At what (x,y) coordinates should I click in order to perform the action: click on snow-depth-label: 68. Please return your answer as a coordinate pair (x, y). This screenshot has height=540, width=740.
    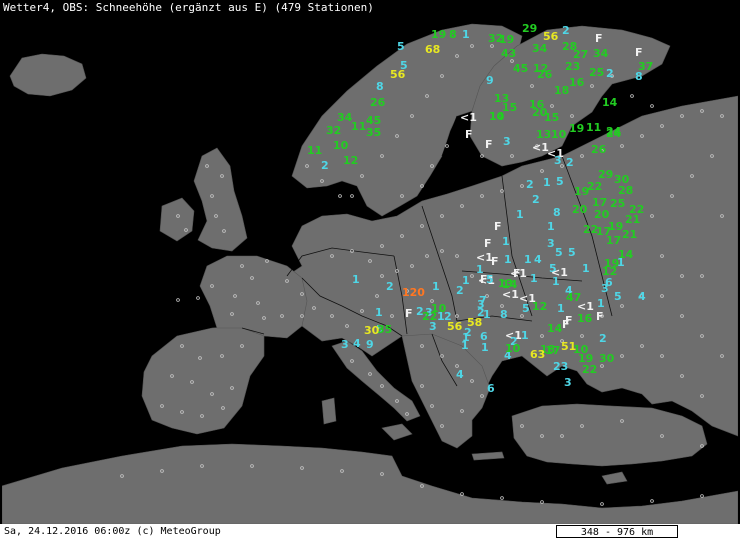
    Looking at the image, I should click on (432, 49).